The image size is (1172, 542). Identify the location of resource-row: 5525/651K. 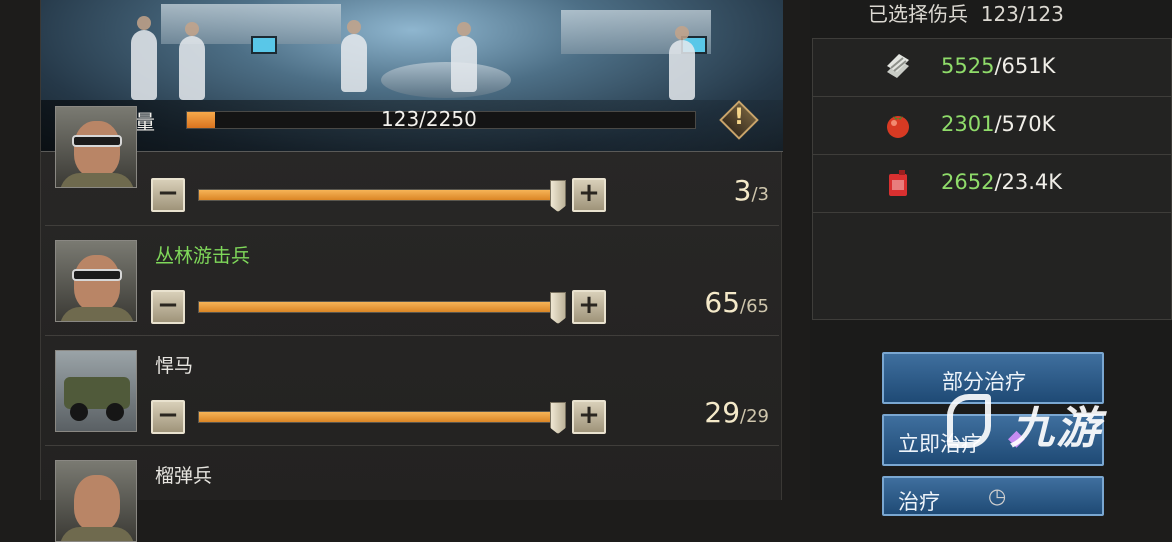
(992, 68).